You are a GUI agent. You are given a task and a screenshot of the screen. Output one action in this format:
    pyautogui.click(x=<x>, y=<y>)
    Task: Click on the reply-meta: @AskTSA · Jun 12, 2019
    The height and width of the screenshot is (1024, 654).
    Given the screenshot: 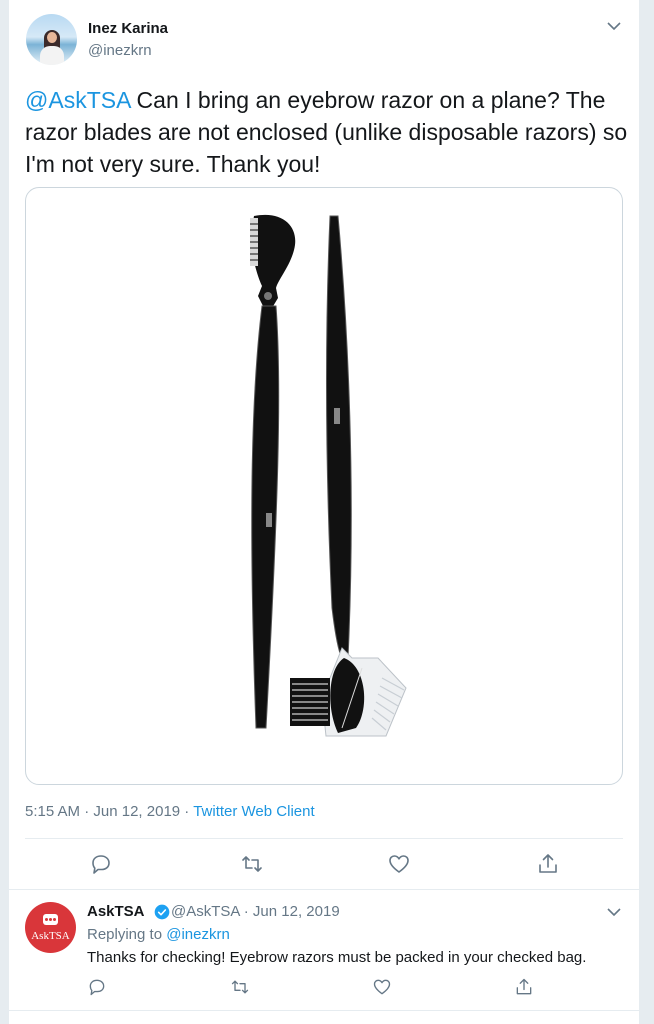 What is the action you would take?
    pyautogui.click(x=255, y=911)
    